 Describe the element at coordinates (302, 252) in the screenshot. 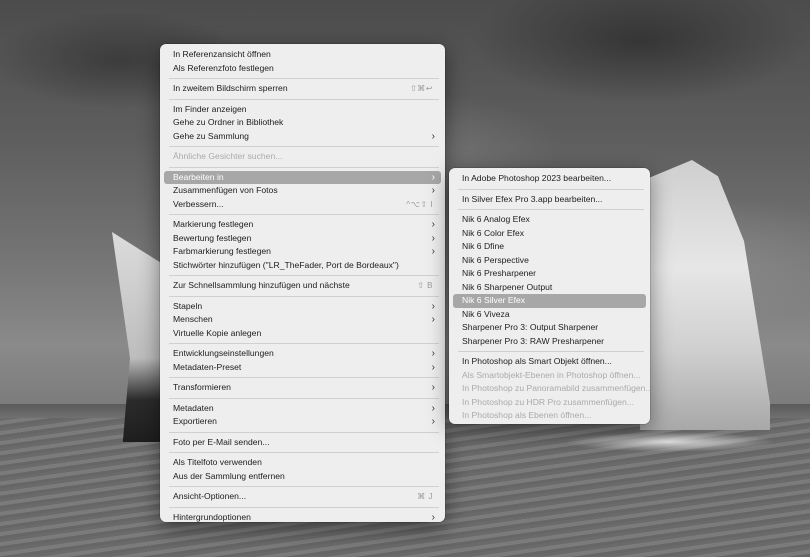

I see `menu-item-farbmarkierung-festlegen: Farbmarkierung festlegen ›` at that location.